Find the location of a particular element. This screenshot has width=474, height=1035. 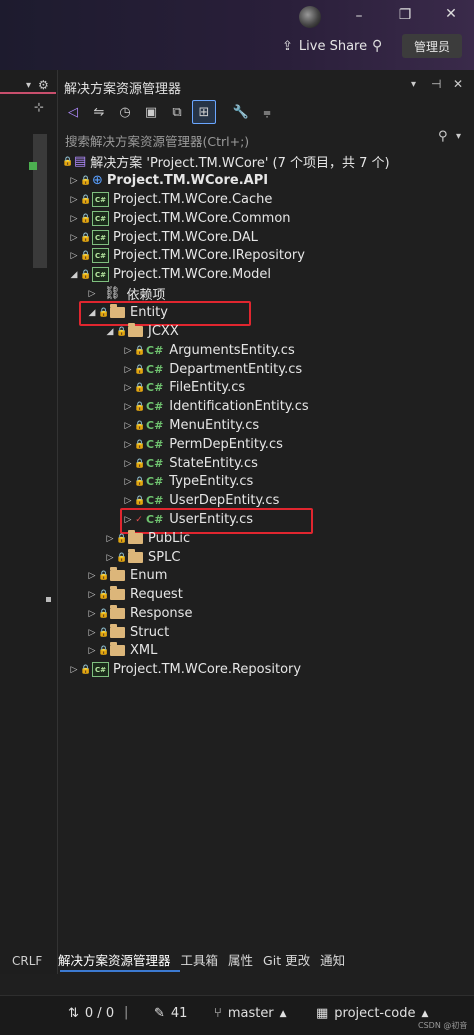

scrollbar-track is located at coordinates (40, 201).